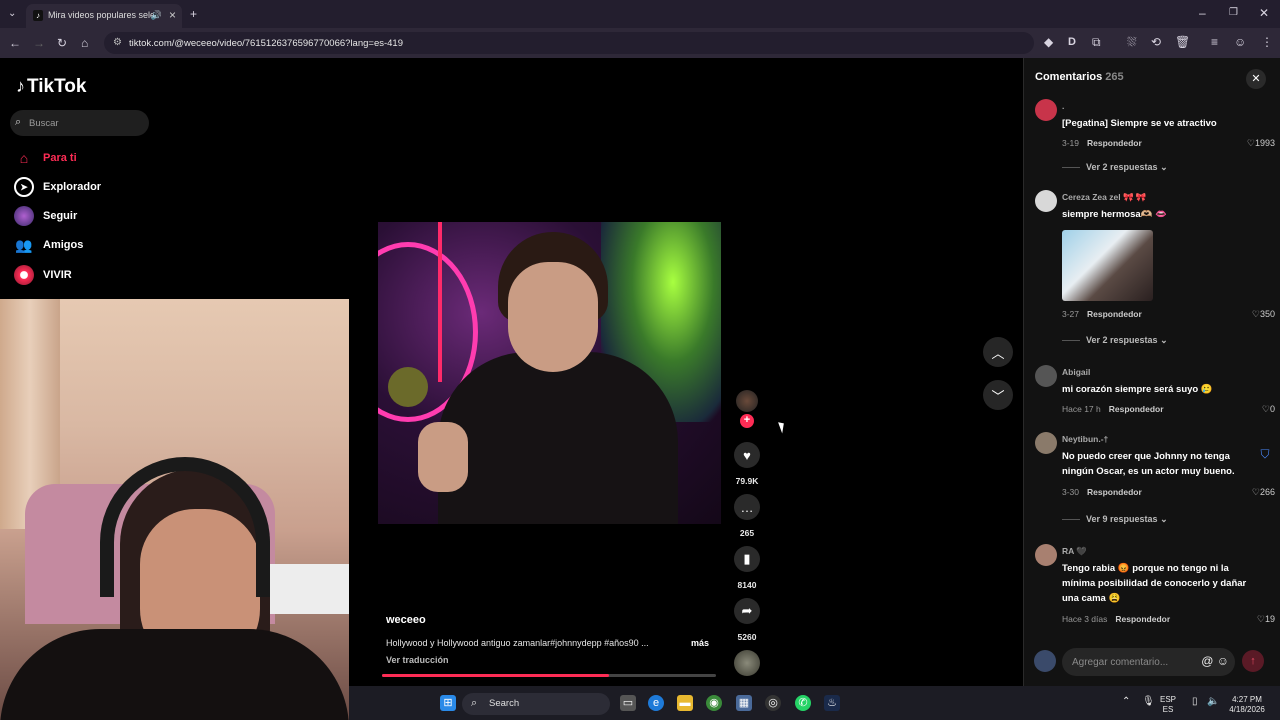 Image resolution: width=1280 pixels, height=720 pixels. Describe the element at coordinates (1247, 705) in the screenshot. I see `system-clock: 4:27 PM 4/18/2026` at that location.